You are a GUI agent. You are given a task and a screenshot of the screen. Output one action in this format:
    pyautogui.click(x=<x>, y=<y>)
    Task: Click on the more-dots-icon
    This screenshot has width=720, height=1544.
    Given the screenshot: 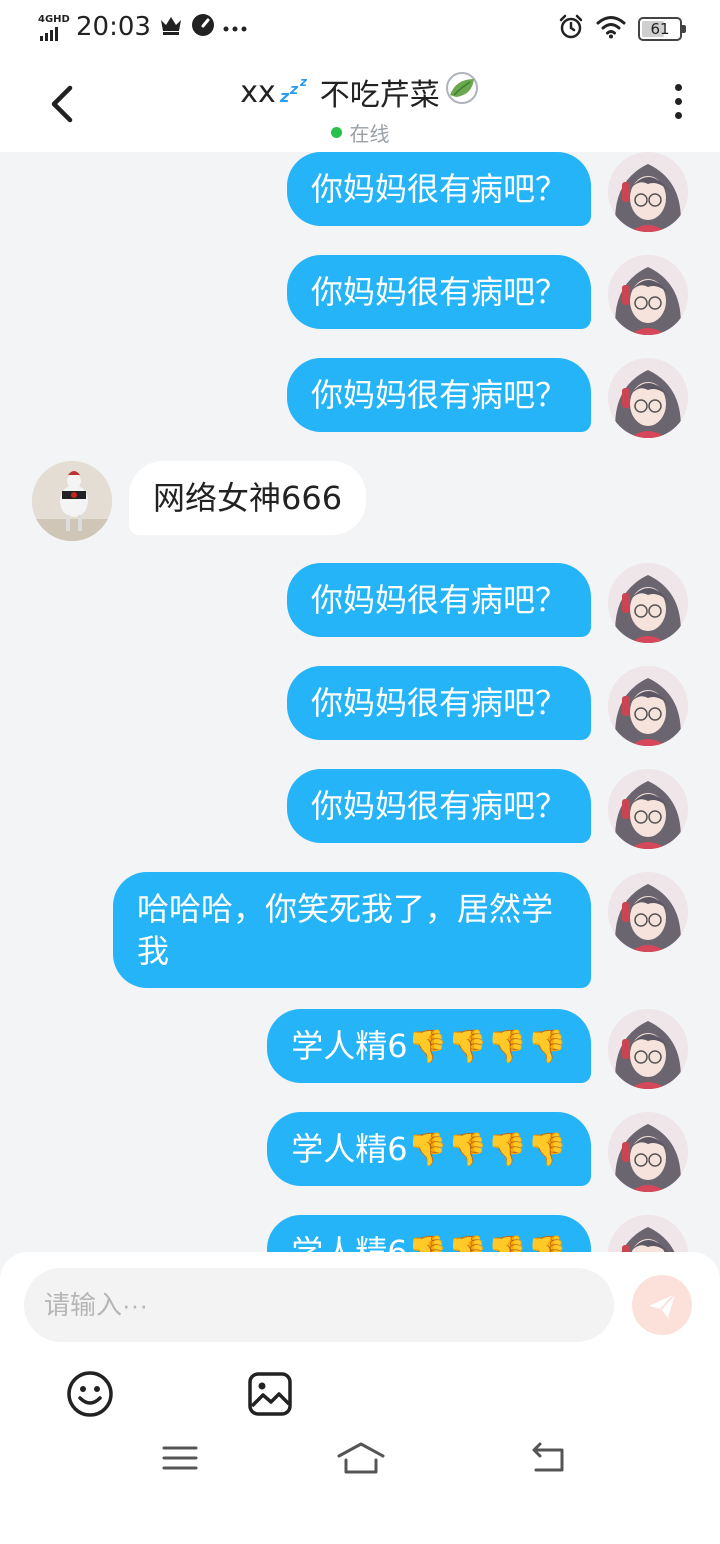 What is the action you would take?
    pyautogui.click(x=235, y=27)
    